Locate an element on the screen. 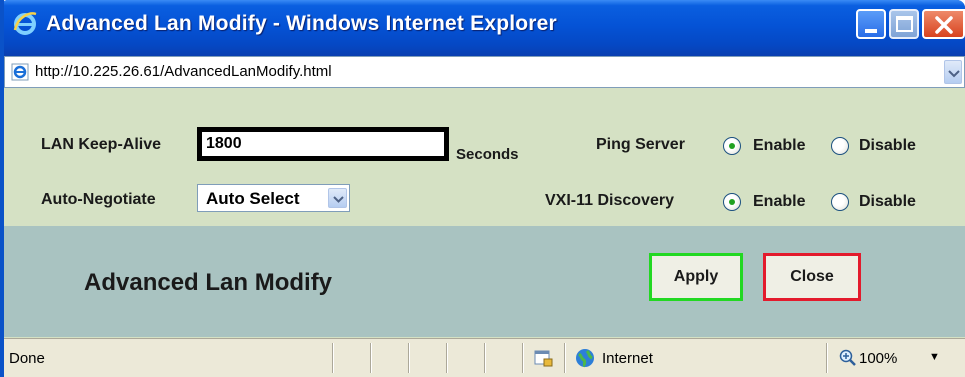  ping-enable-label: Enable is located at coordinates (779, 145).